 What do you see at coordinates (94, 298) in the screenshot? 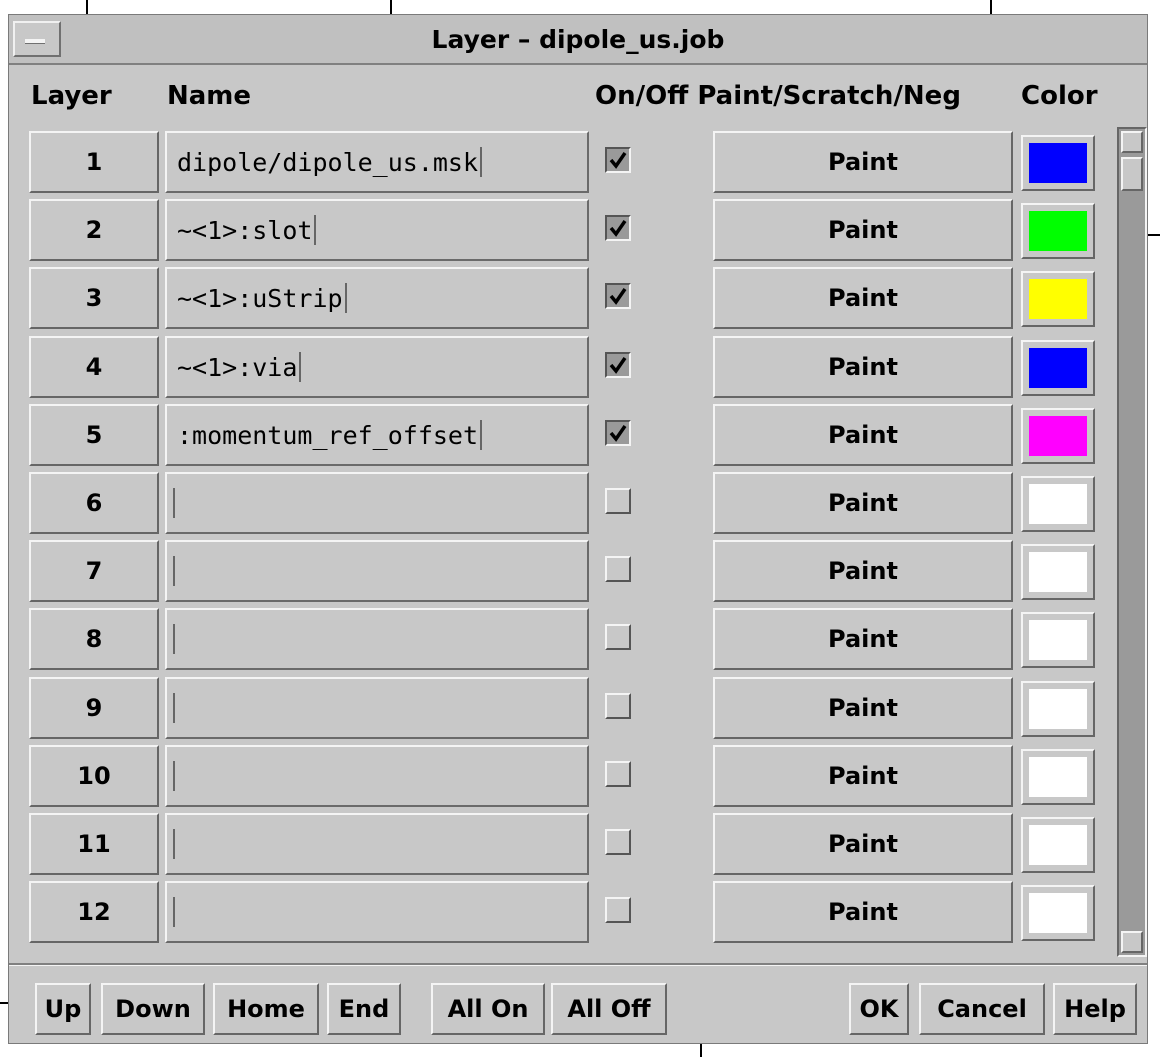
I see `layer-number-button: 3` at bounding box center [94, 298].